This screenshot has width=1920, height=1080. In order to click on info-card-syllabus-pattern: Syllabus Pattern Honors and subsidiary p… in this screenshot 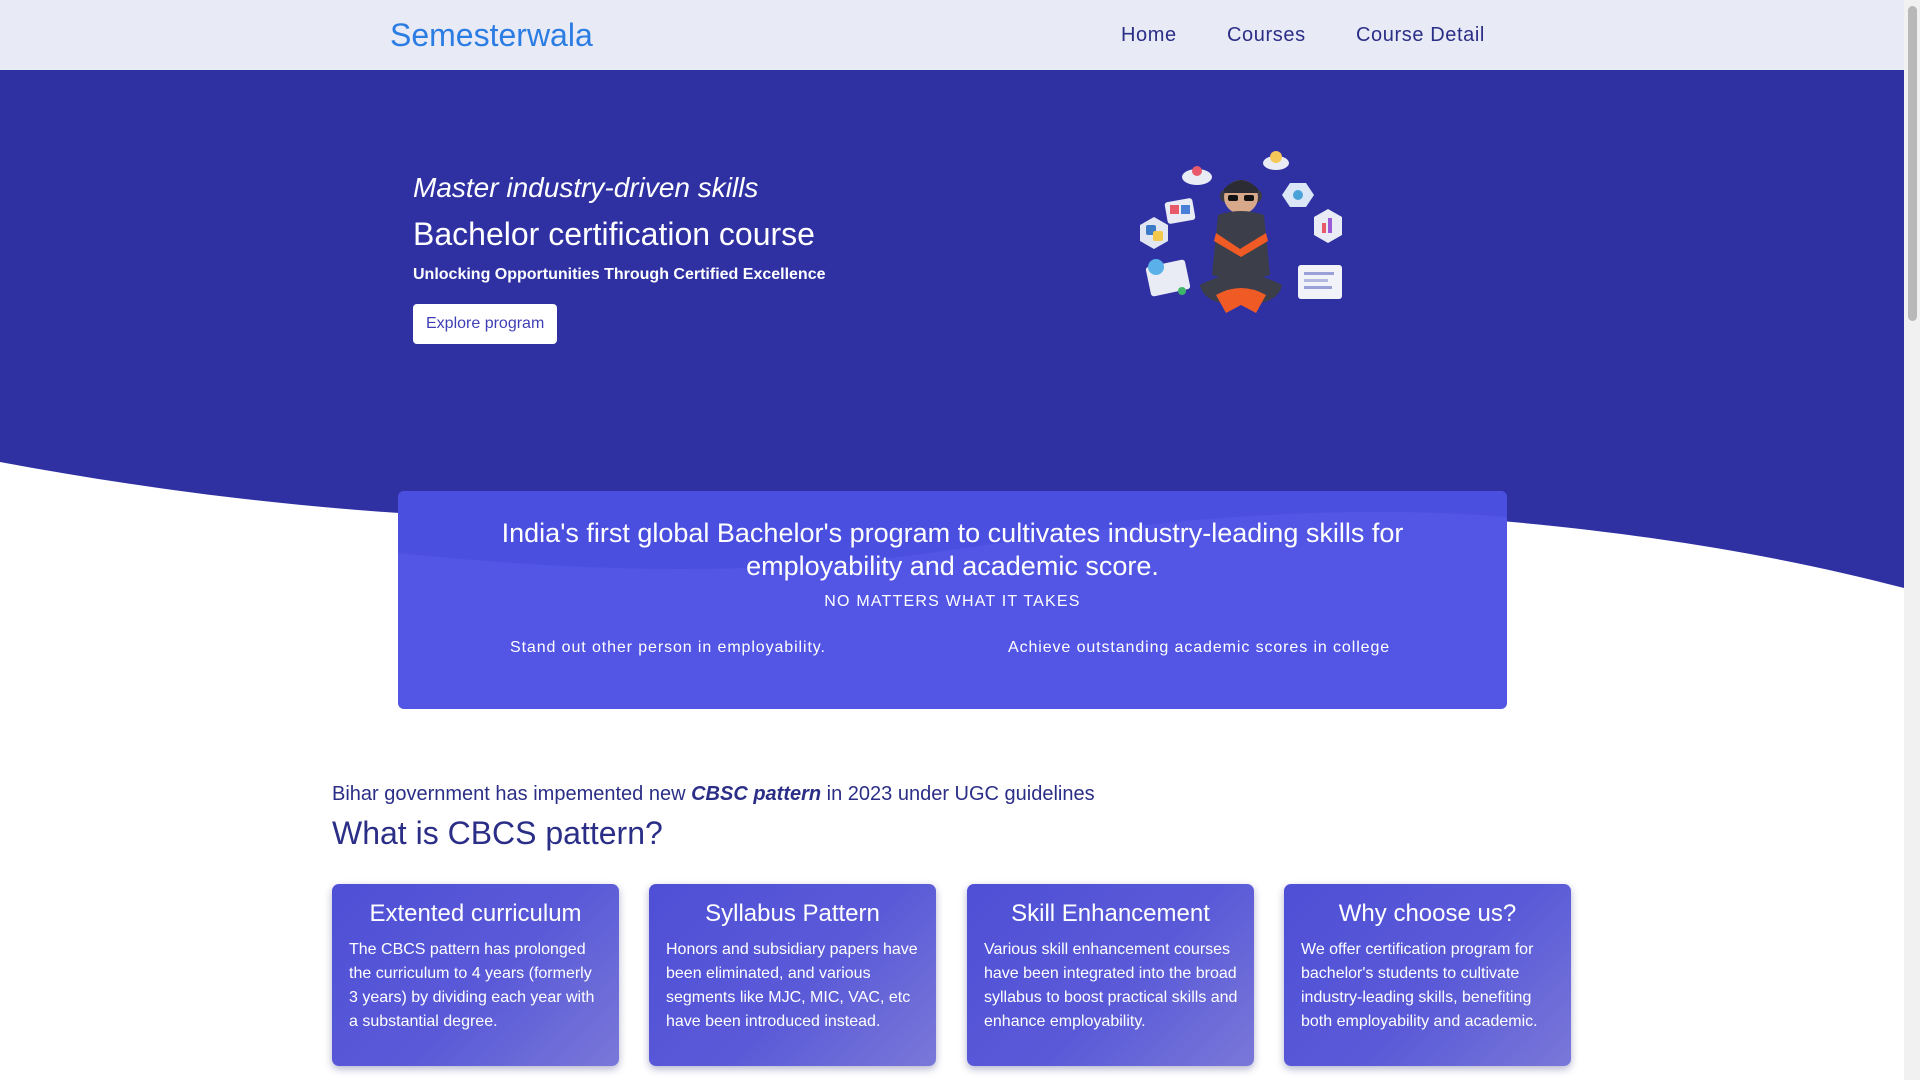, I will do `click(792, 975)`.